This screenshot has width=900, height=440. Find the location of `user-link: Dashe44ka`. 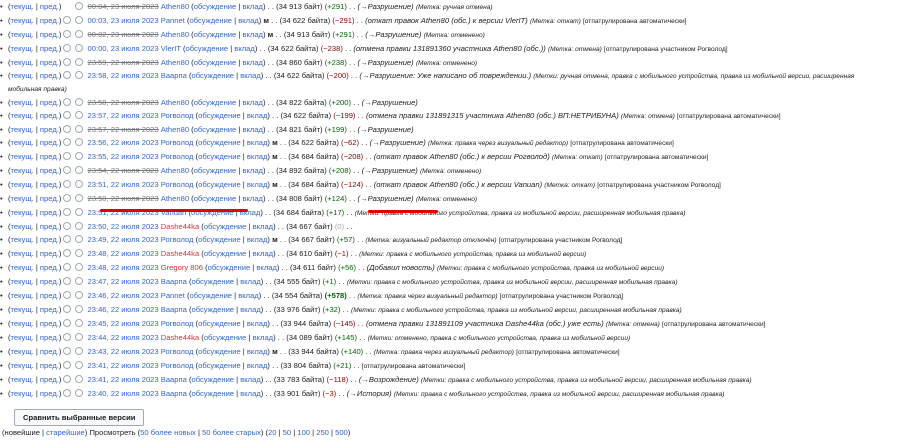

user-link: Dashe44ka is located at coordinates (180, 253).